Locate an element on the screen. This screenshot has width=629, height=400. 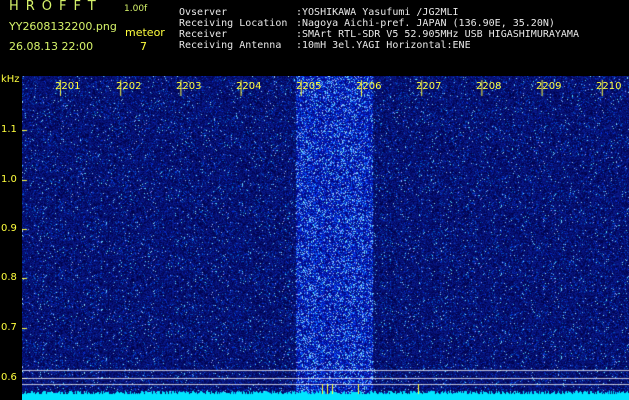
y-tick-label: 1.1 is located at coordinates (9, 129).